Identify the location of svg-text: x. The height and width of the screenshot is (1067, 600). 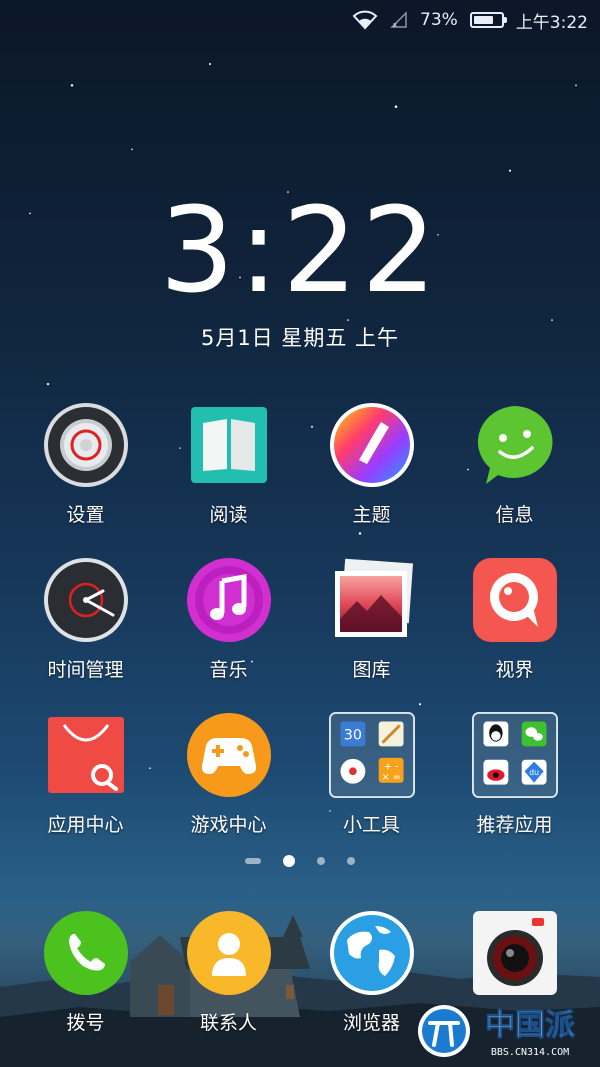
(395, 25).